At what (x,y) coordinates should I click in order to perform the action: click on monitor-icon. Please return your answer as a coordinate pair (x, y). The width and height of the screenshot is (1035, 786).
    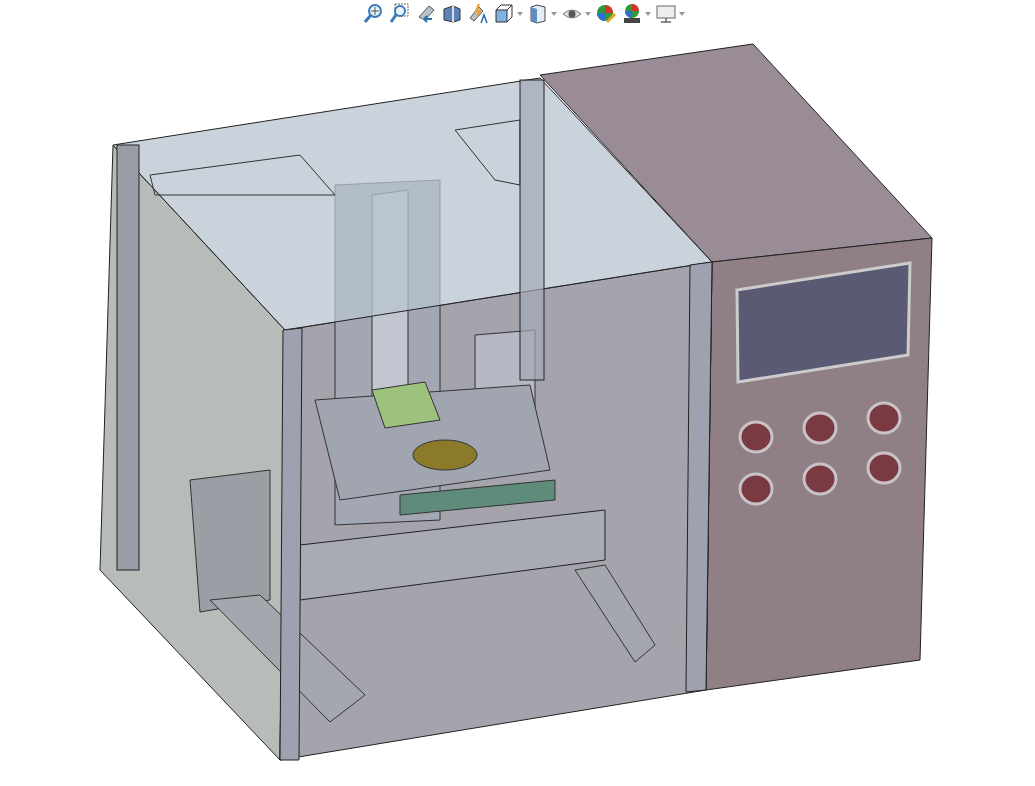
    Looking at the image, I should click on (666, 14).